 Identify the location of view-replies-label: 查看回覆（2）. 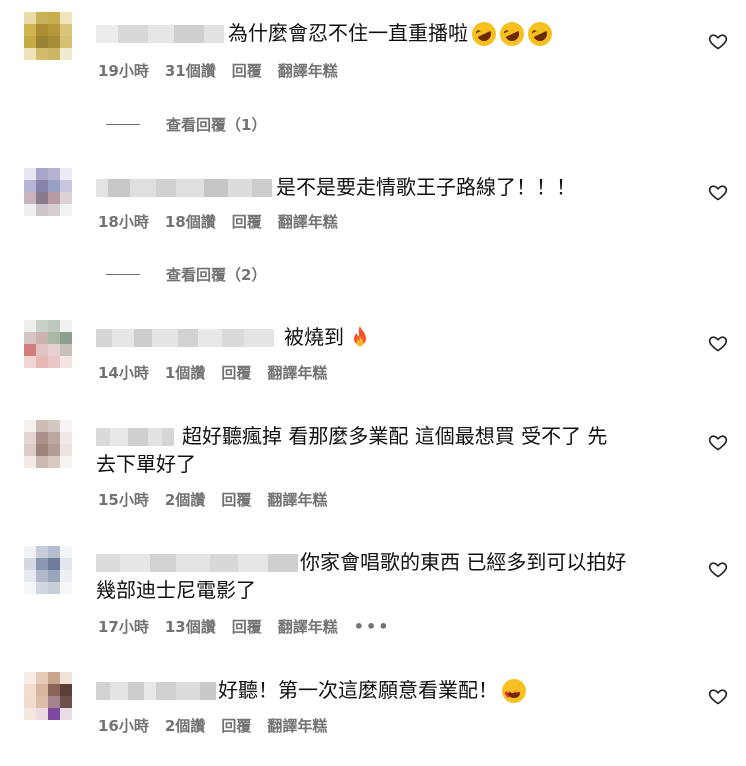
(216, 275).